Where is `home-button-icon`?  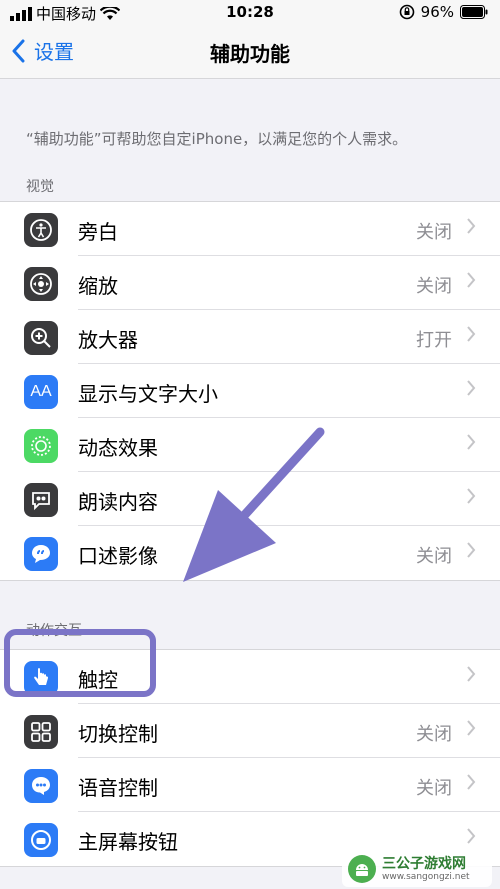 home-button-icon is located at coordinates (41, 840).